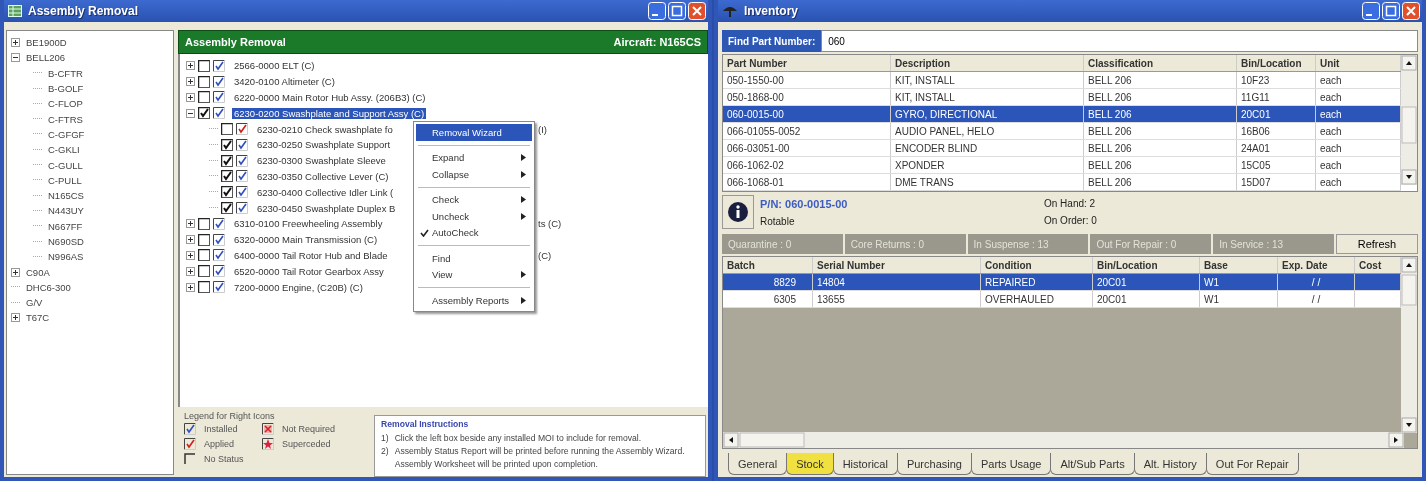  I want to click on menu-item: Expand, so click(474, 157).